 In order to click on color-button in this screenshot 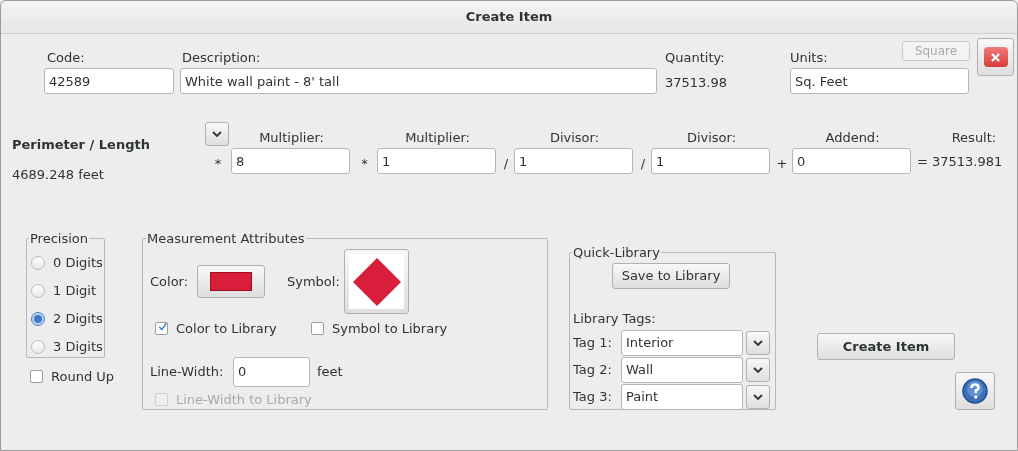, I will do `click(231, 281)`.